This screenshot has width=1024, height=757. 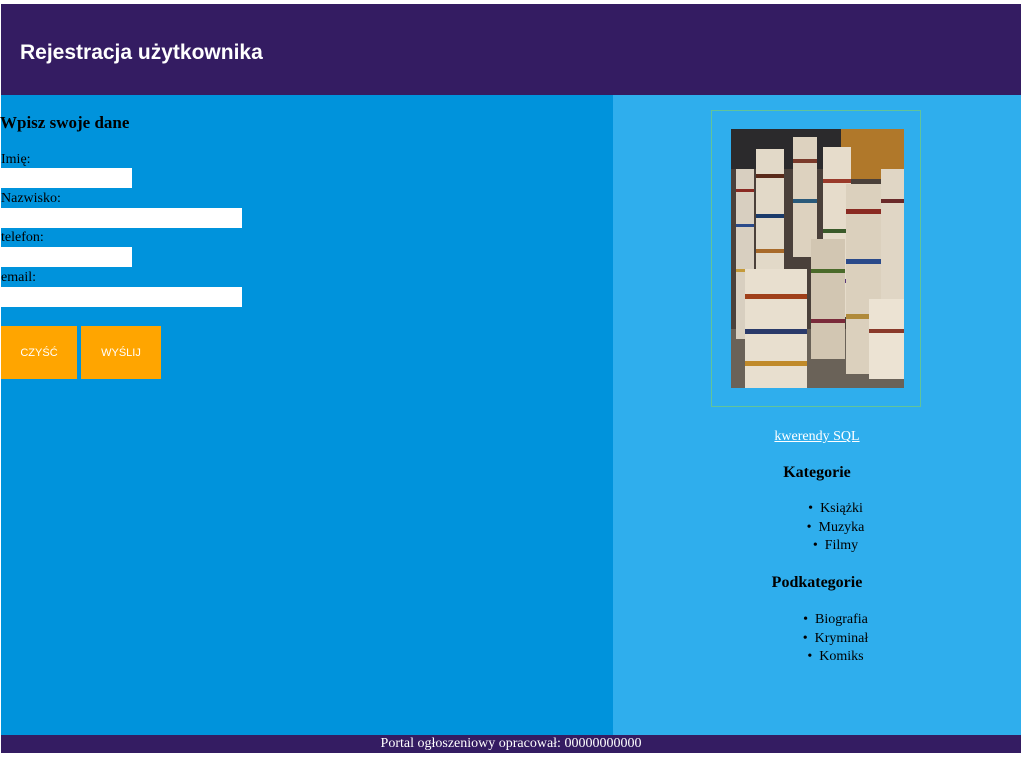 I want to click on categories-list: Książki Muzyka Filmy, so click(x=817, y=528).